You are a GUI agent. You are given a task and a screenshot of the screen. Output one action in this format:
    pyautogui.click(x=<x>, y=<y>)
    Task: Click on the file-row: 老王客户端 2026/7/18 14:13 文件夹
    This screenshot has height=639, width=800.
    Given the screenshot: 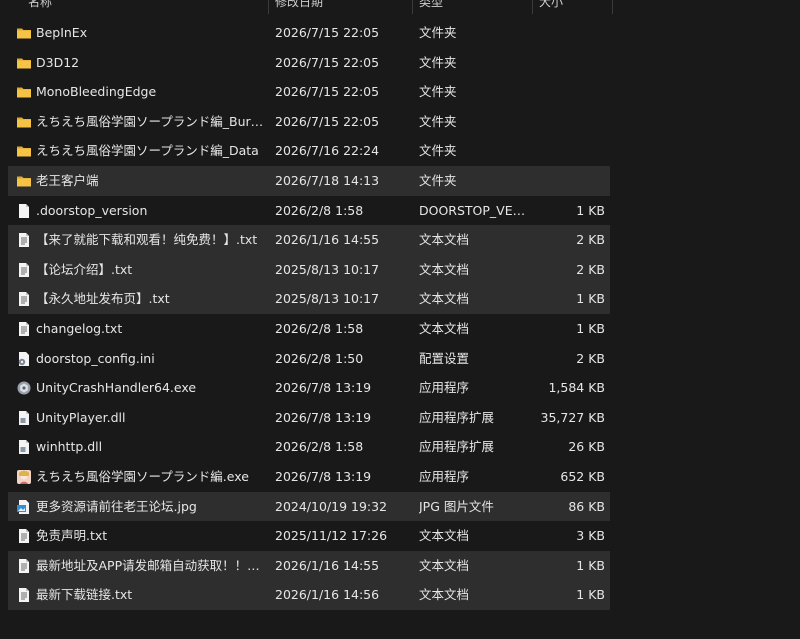 What is the action you would take?
    pyautogui.click(x=309, y=180)
    